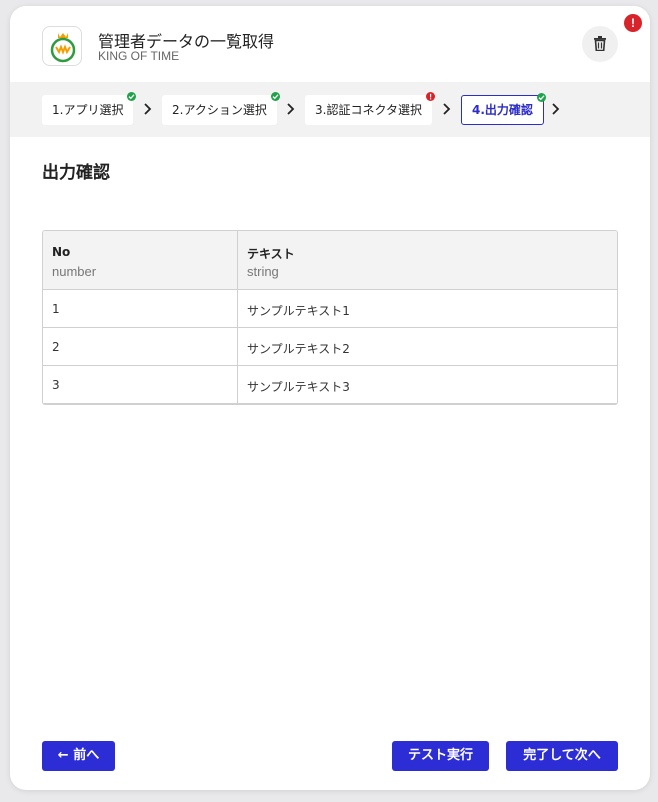 This screenshot has height=802, width=658. I want to click on step-navigation: 1.アプリ選択 2.アクション選択 3.認証コネクタ選択 4.出力確認, so click(330, 109).